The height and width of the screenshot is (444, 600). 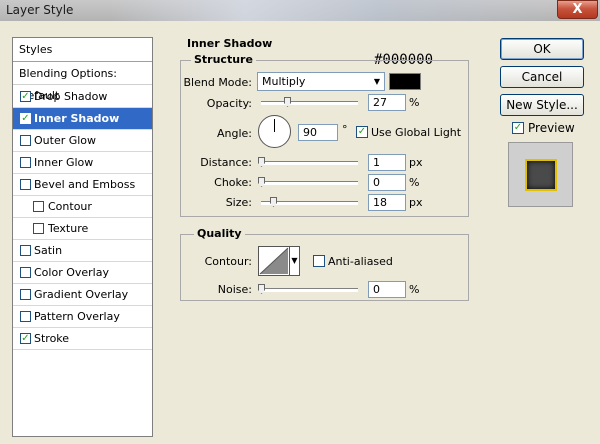 I want to click on choke-label: Choke:, so click(x=233, y=182).